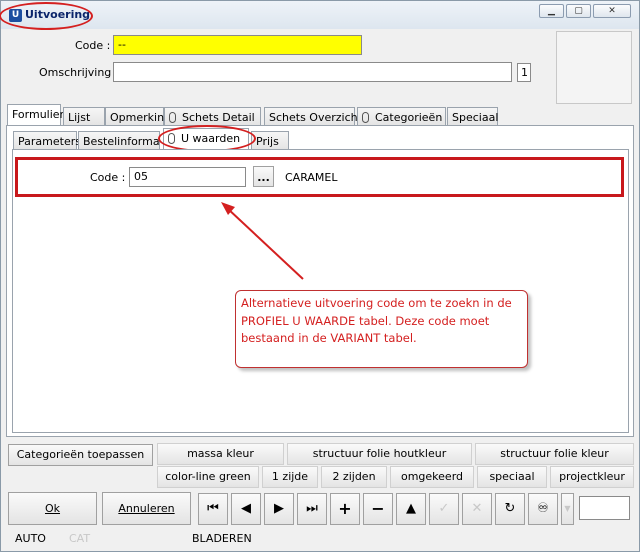 The image size is (640, 553). I want to click on up-triangle-icon: ▲, so click(411, 508).